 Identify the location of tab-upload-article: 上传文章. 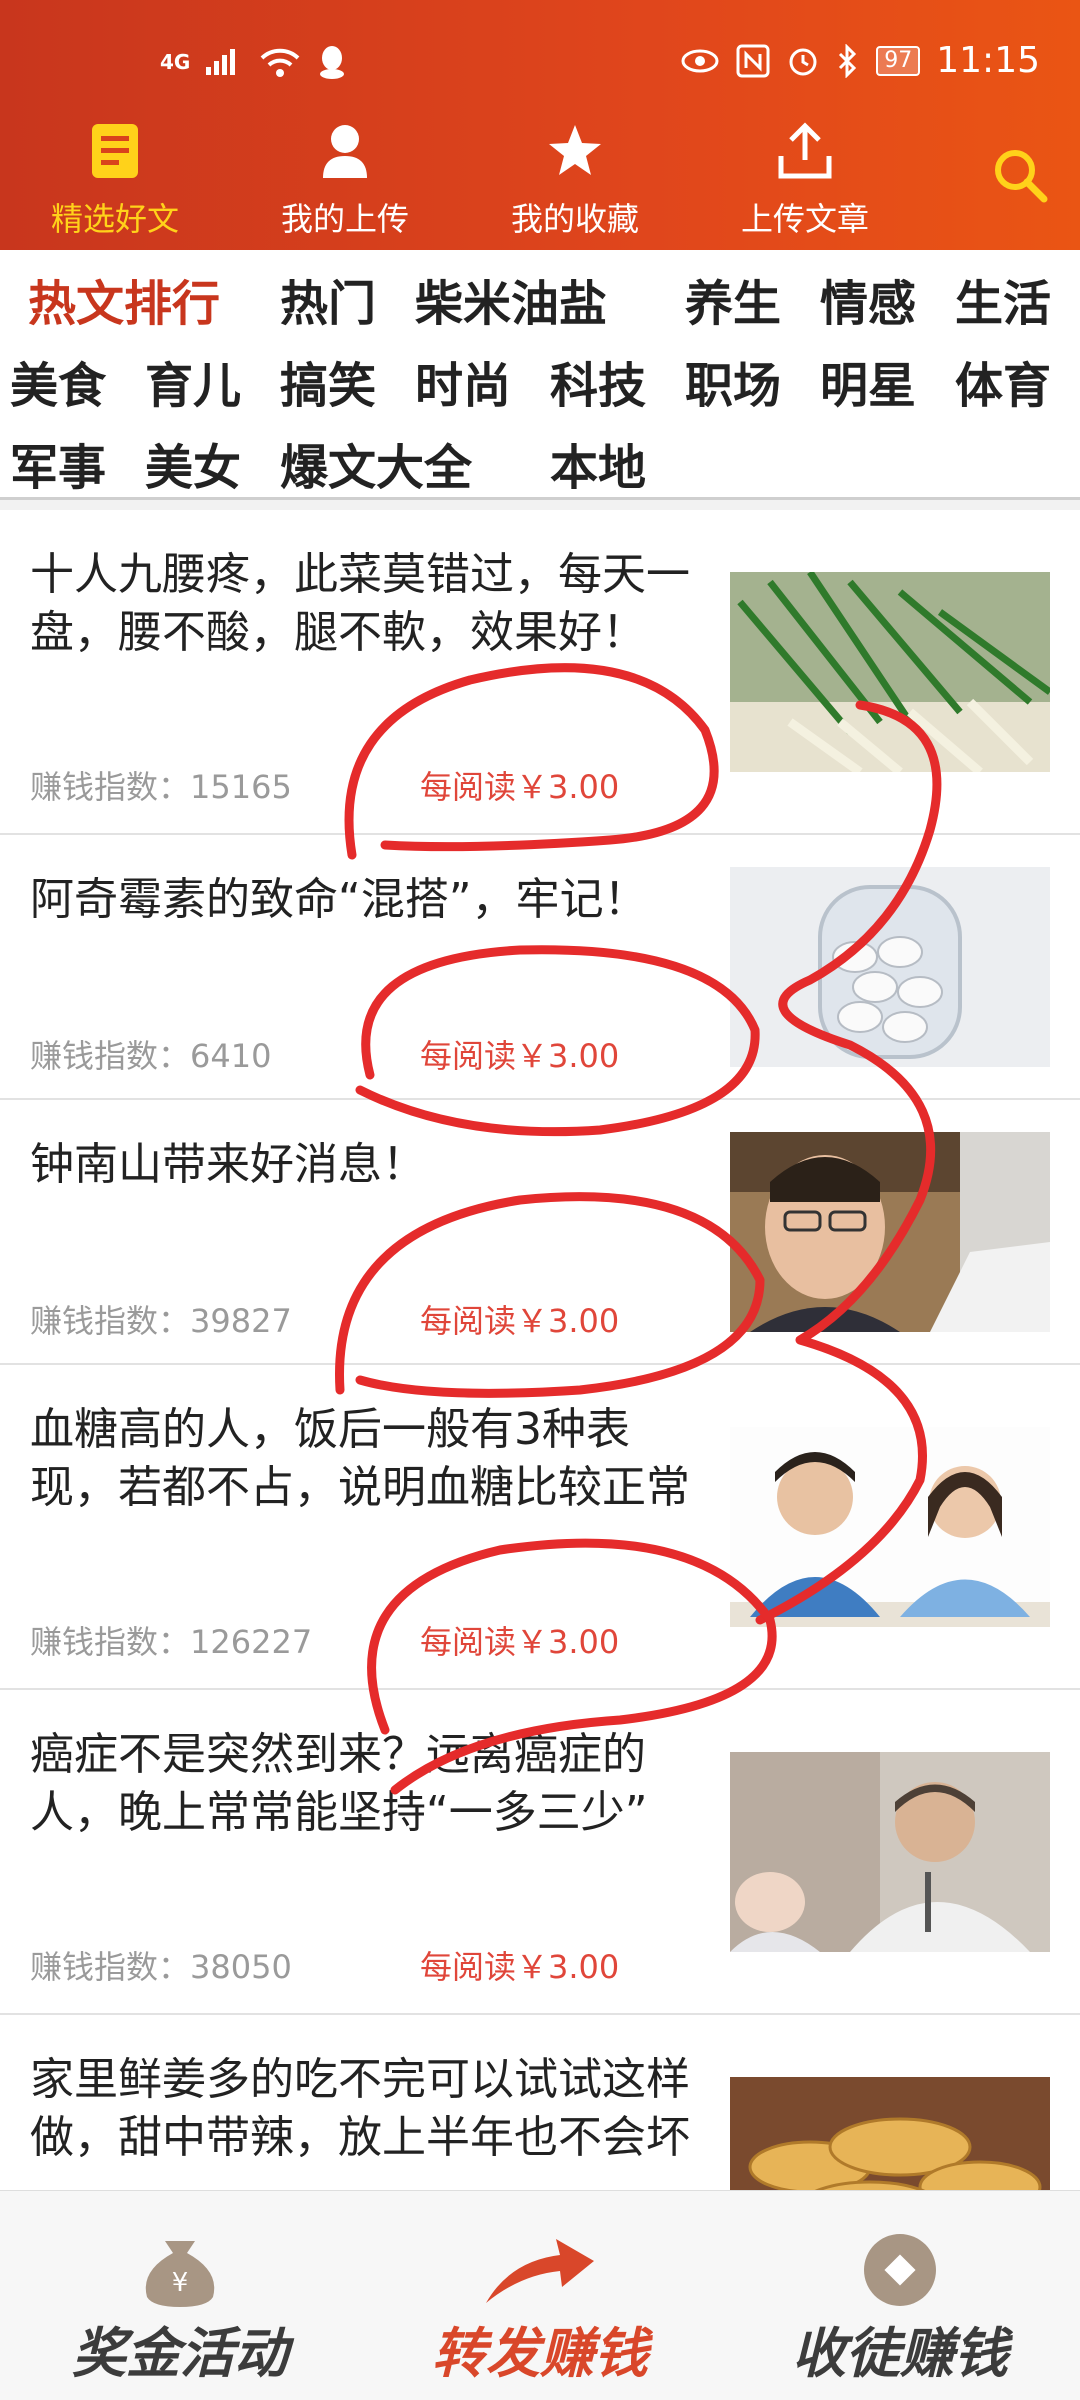
(805, 180).